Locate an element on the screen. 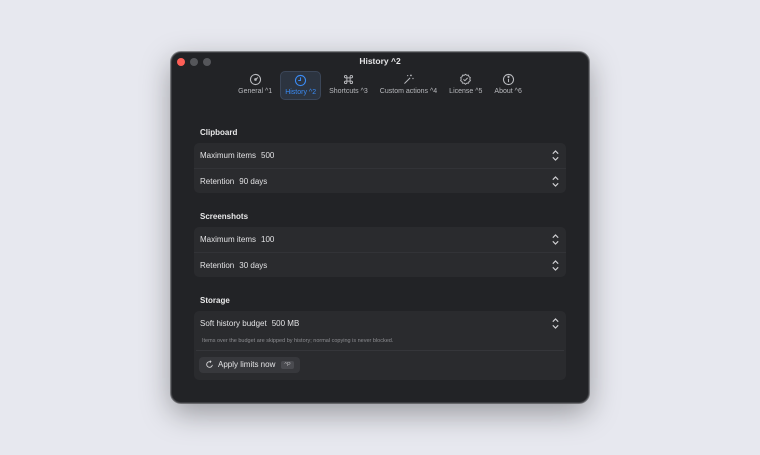 The height and width of the screenshot is (455, 760). screenshots-retention-stepper is located at coordinates (555, 265).